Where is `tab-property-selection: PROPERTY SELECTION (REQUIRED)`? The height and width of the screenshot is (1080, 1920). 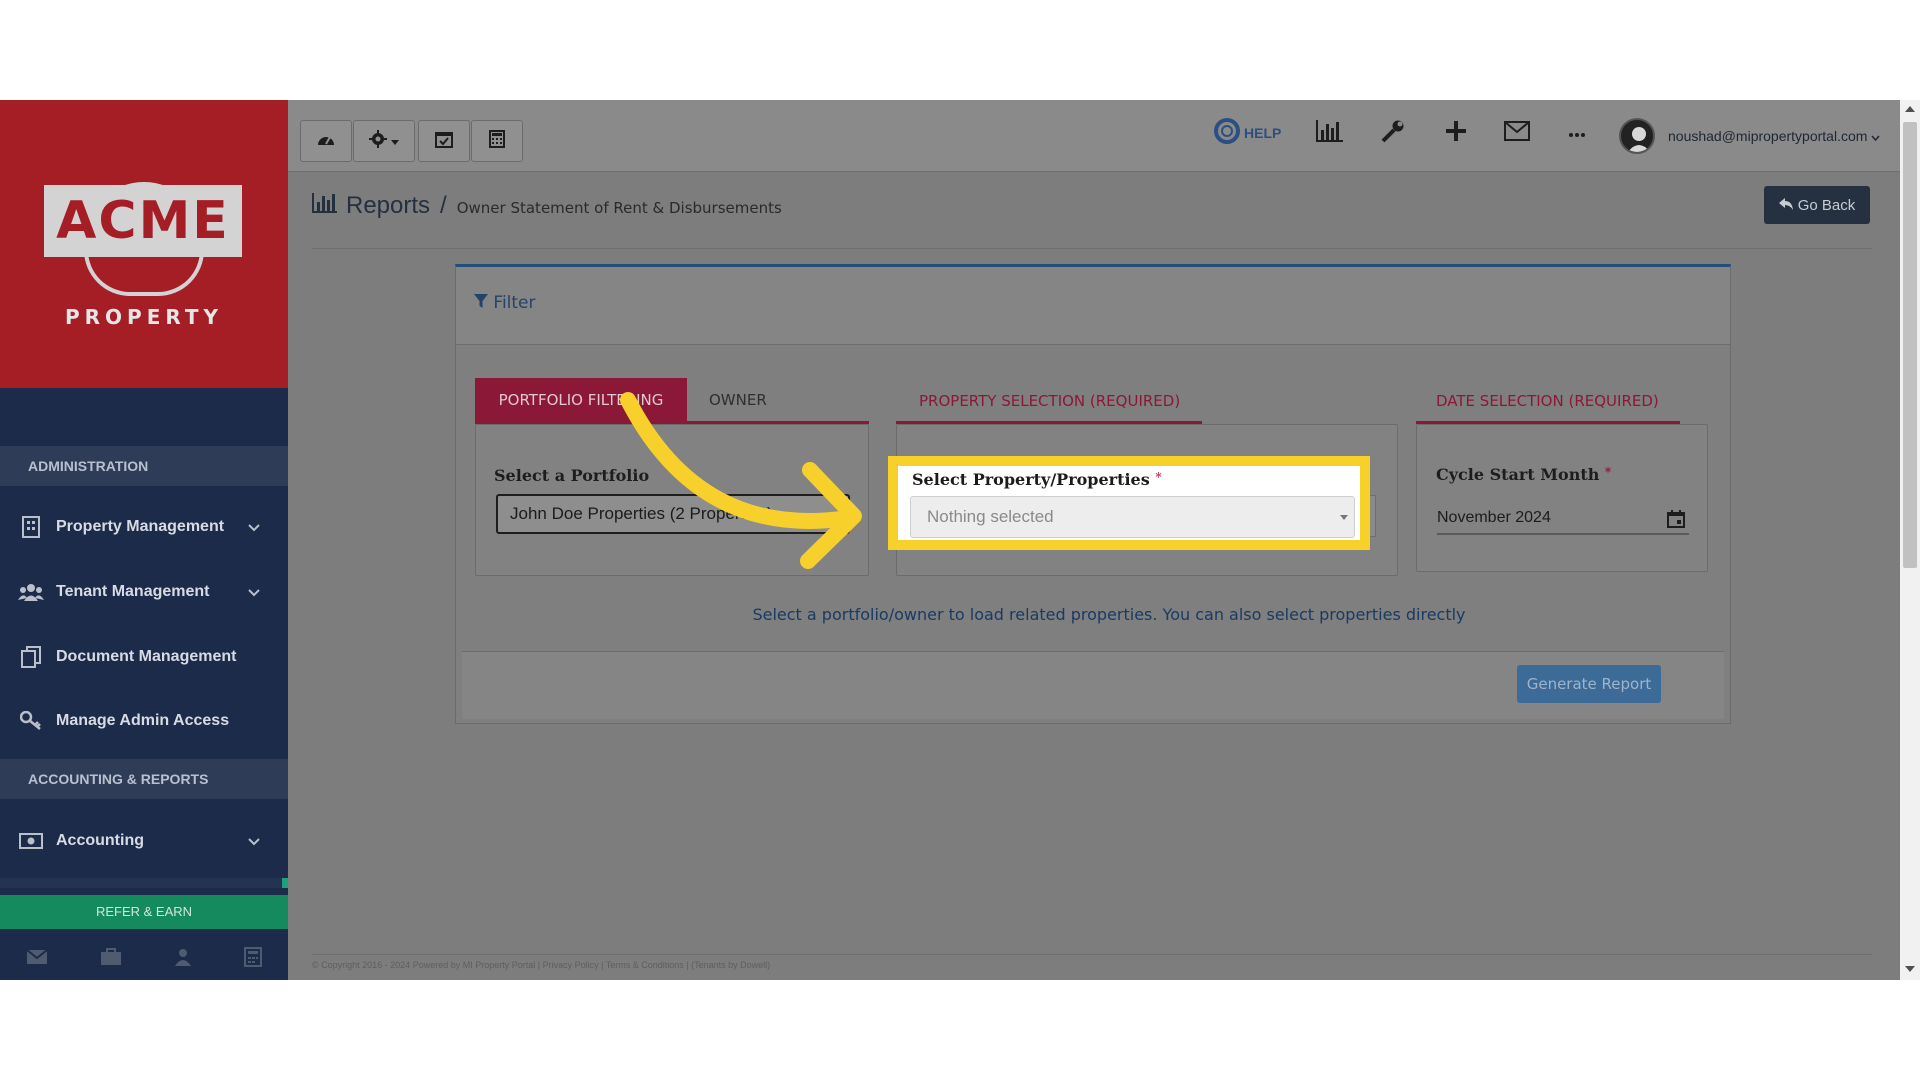 tab-property-selection: PROPERTY SELECTION (REQUIRED) is located at coordinates (1049, 401).